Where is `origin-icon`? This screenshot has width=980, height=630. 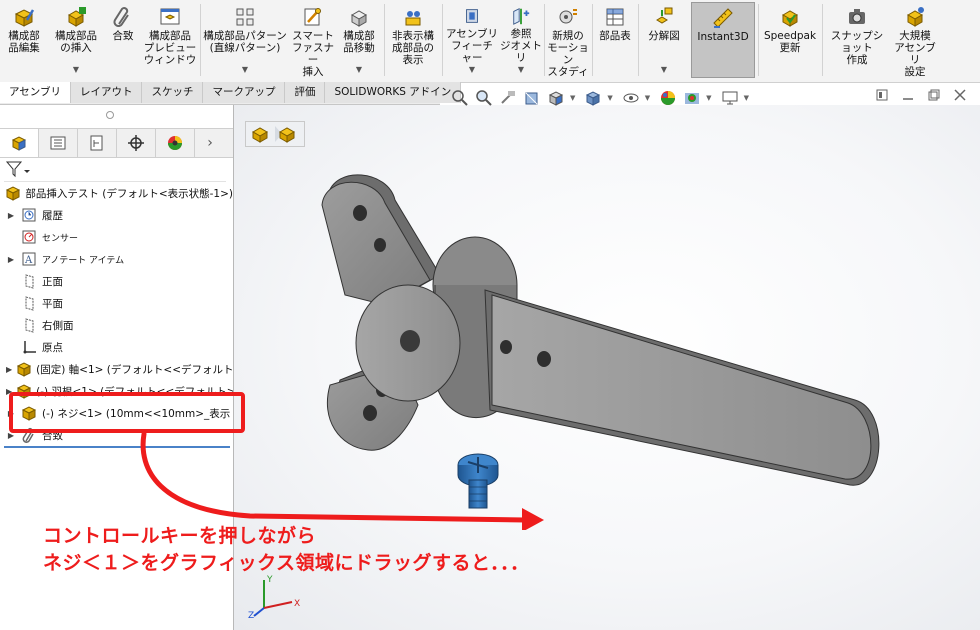 origin-icon is located at coordinates (29, 347).